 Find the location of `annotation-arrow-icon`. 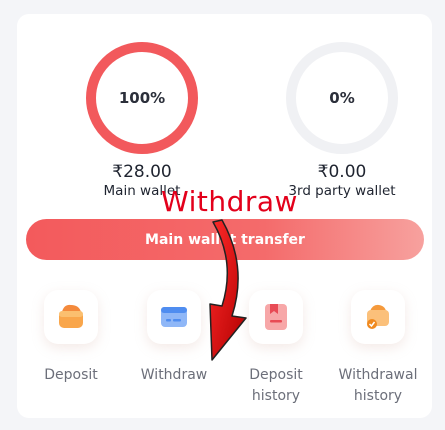

annotation-arrow-icon is located at coordinates (228, 290).